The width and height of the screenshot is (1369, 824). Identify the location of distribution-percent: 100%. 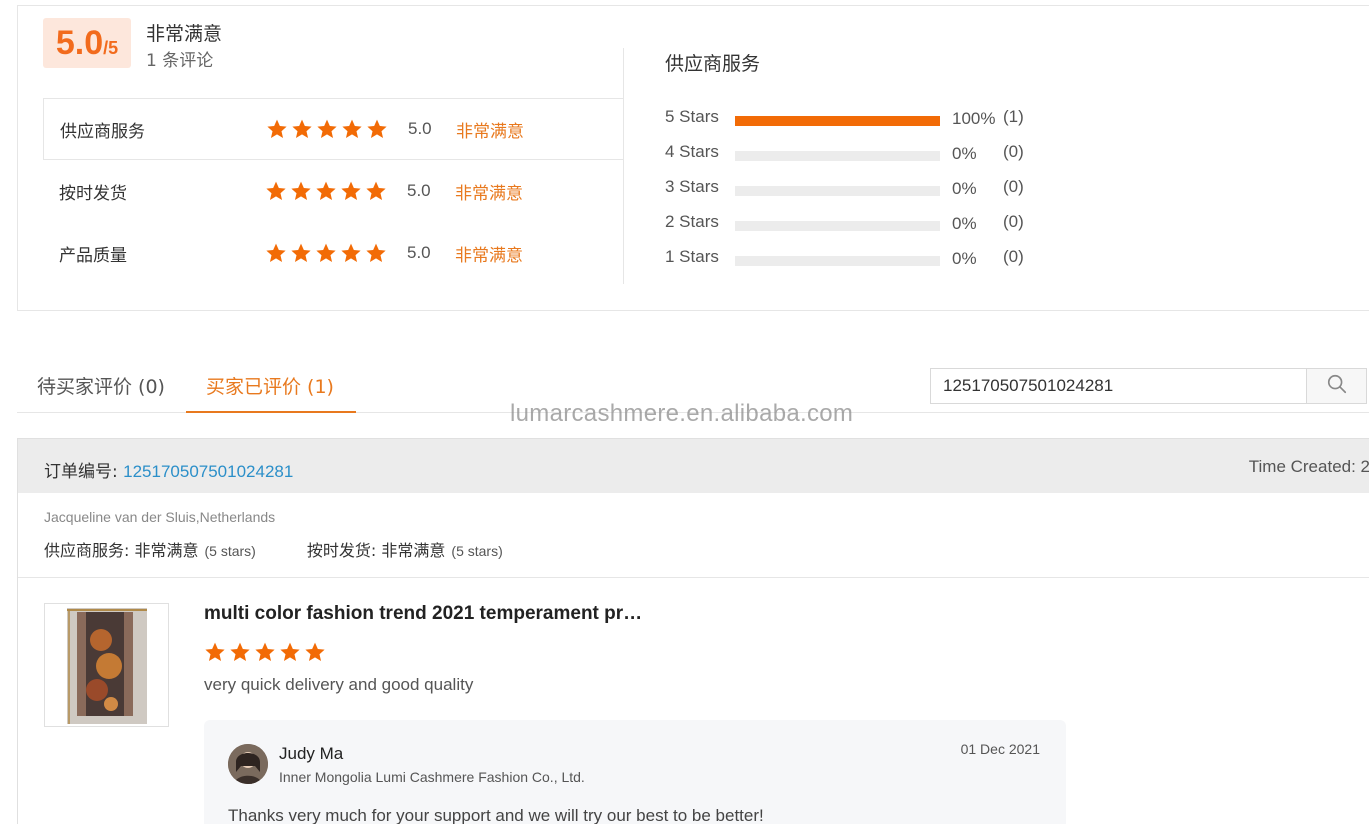
(974, 118).